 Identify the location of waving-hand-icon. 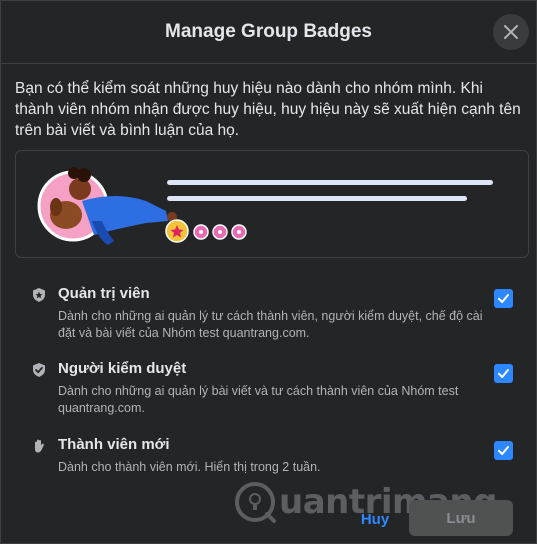
(39, 446).